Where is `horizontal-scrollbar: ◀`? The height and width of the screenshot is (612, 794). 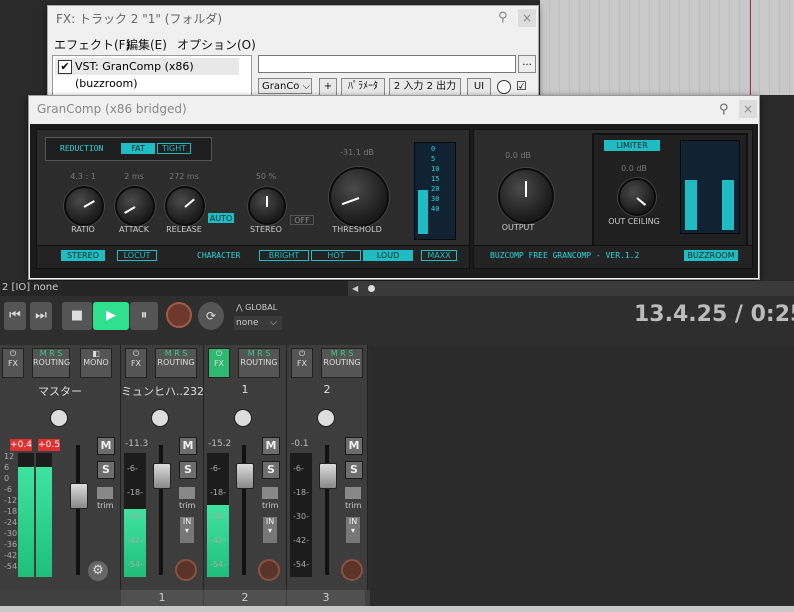
horizontal-scrollbar: ◀ is located at coordinates (571, 288).